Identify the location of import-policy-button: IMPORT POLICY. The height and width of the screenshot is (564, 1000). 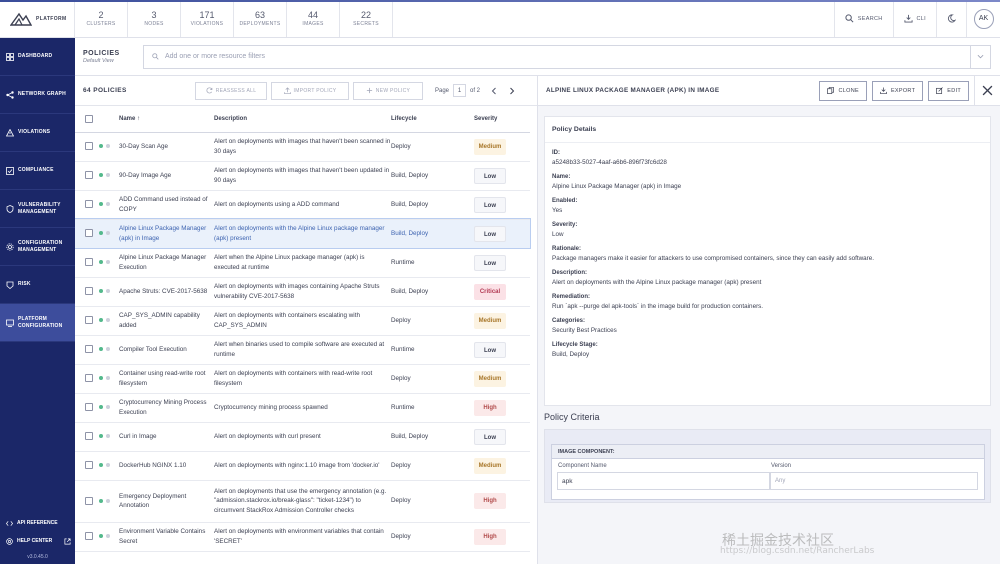
(310, 90).